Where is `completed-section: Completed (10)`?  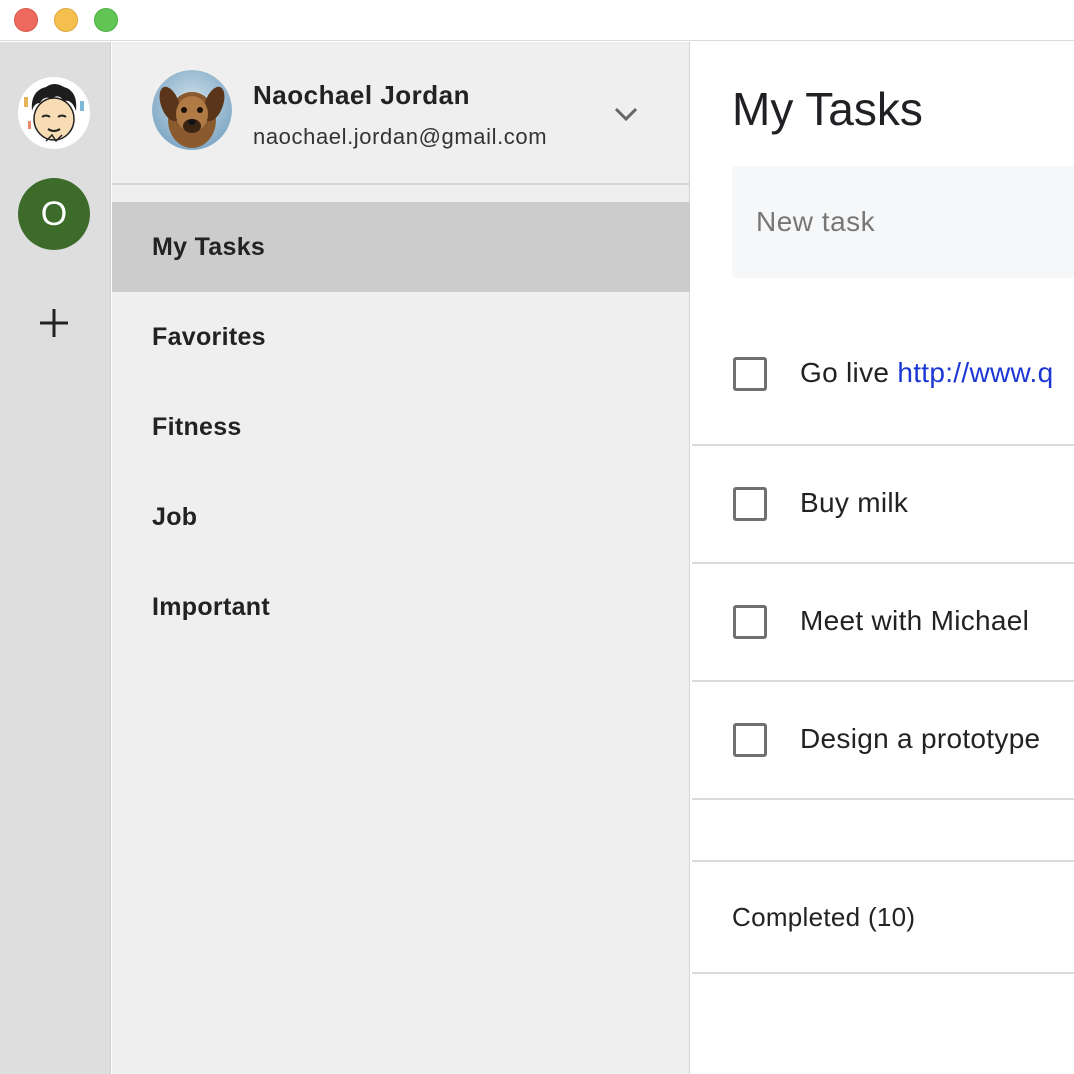 completed-section: Completed (10) is located at coordinates (883, 918).